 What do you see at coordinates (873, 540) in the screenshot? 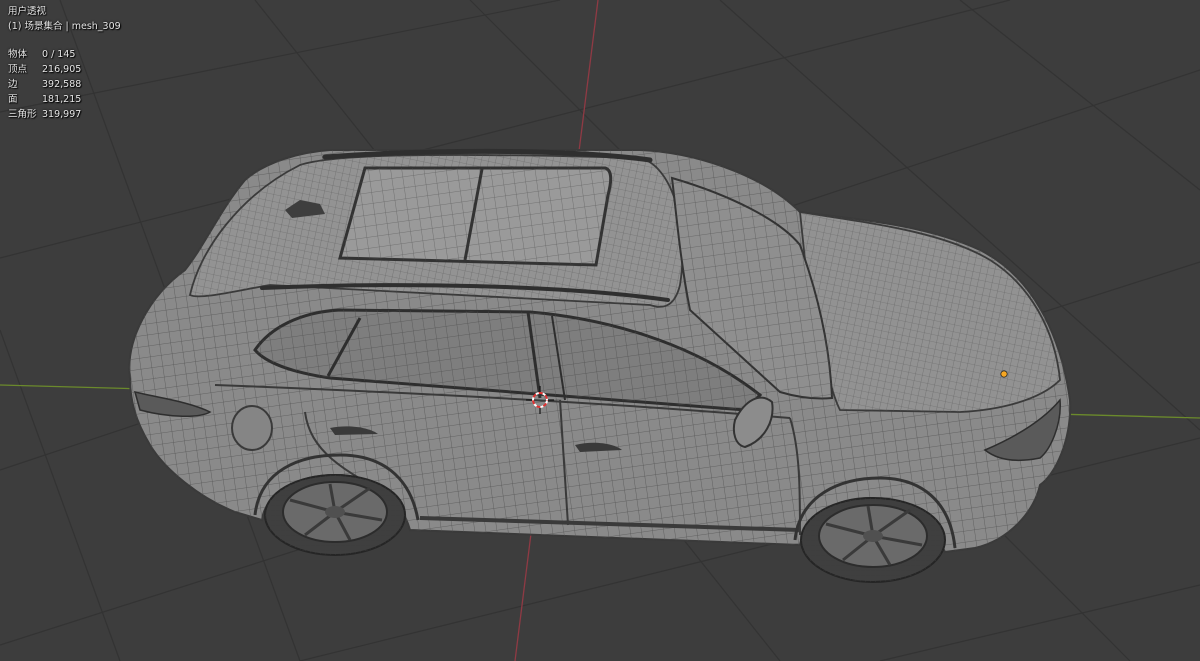
I see `front-wheel` at bounding box center [873, 540].